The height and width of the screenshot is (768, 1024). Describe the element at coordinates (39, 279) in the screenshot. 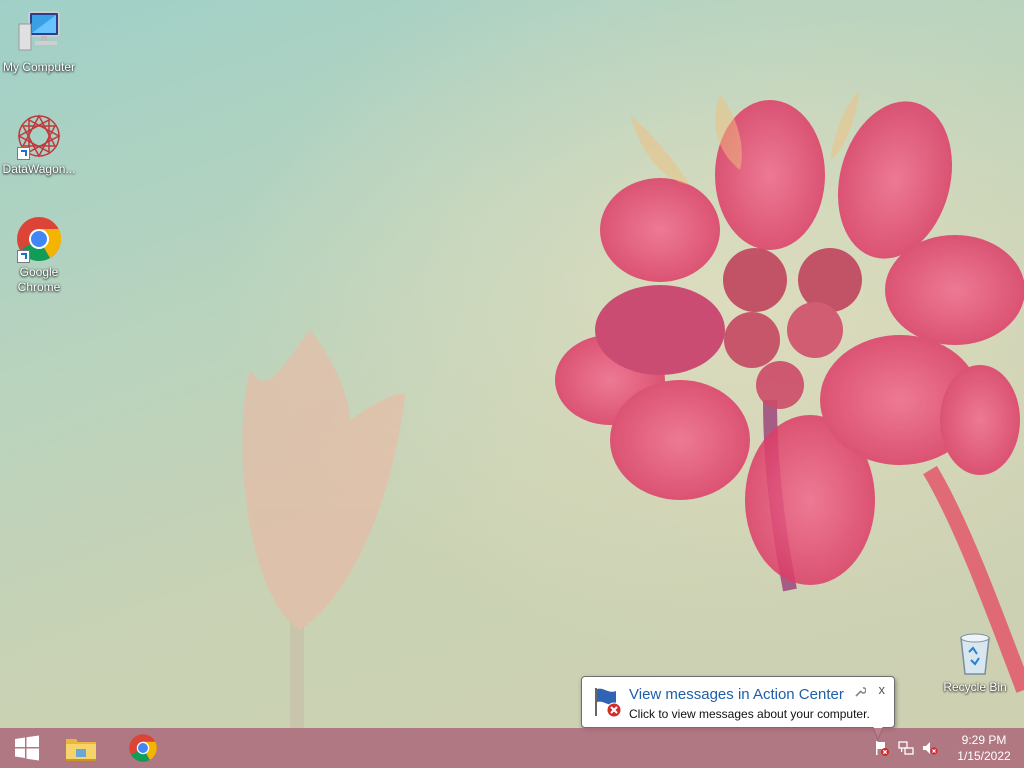

I see `desktop-icon-label: Google Chrome` at that location.